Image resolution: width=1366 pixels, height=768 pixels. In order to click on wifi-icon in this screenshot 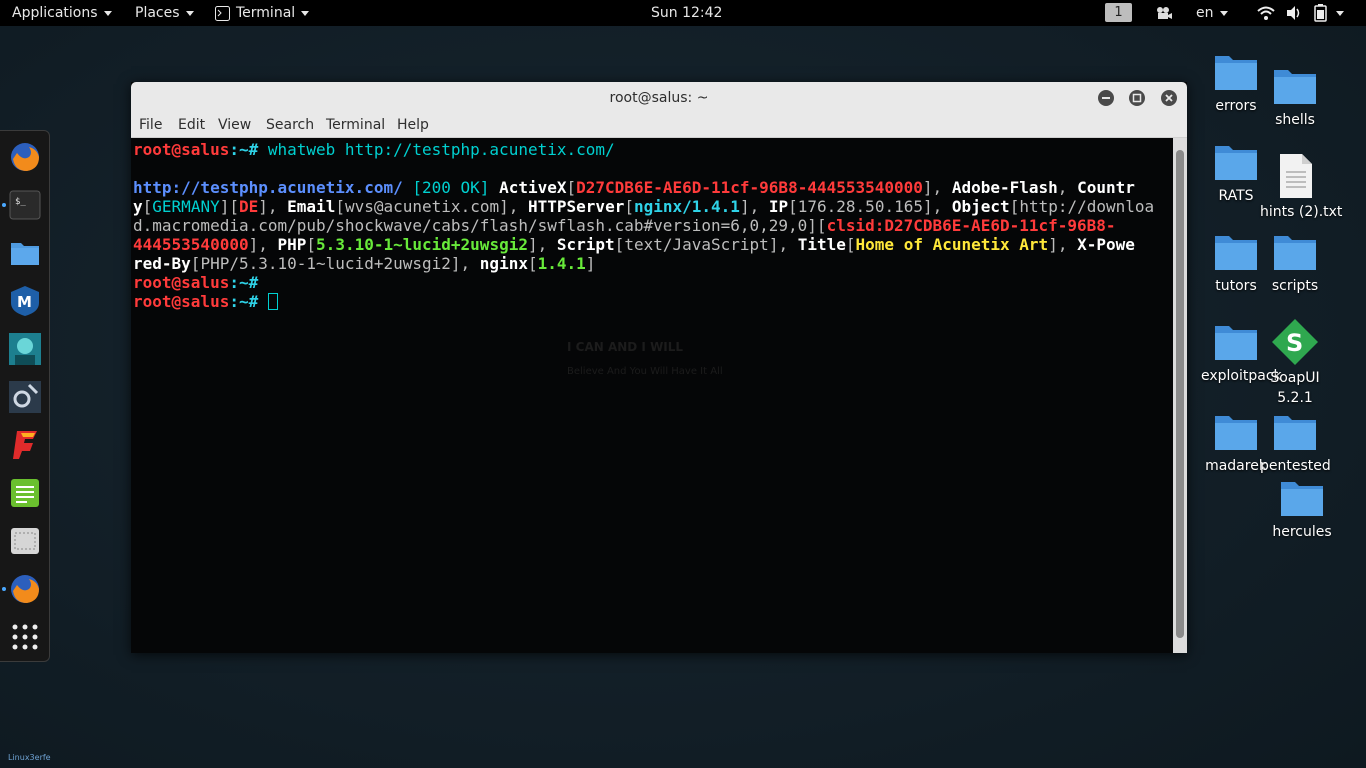, I will do `click(1266, 13)`.